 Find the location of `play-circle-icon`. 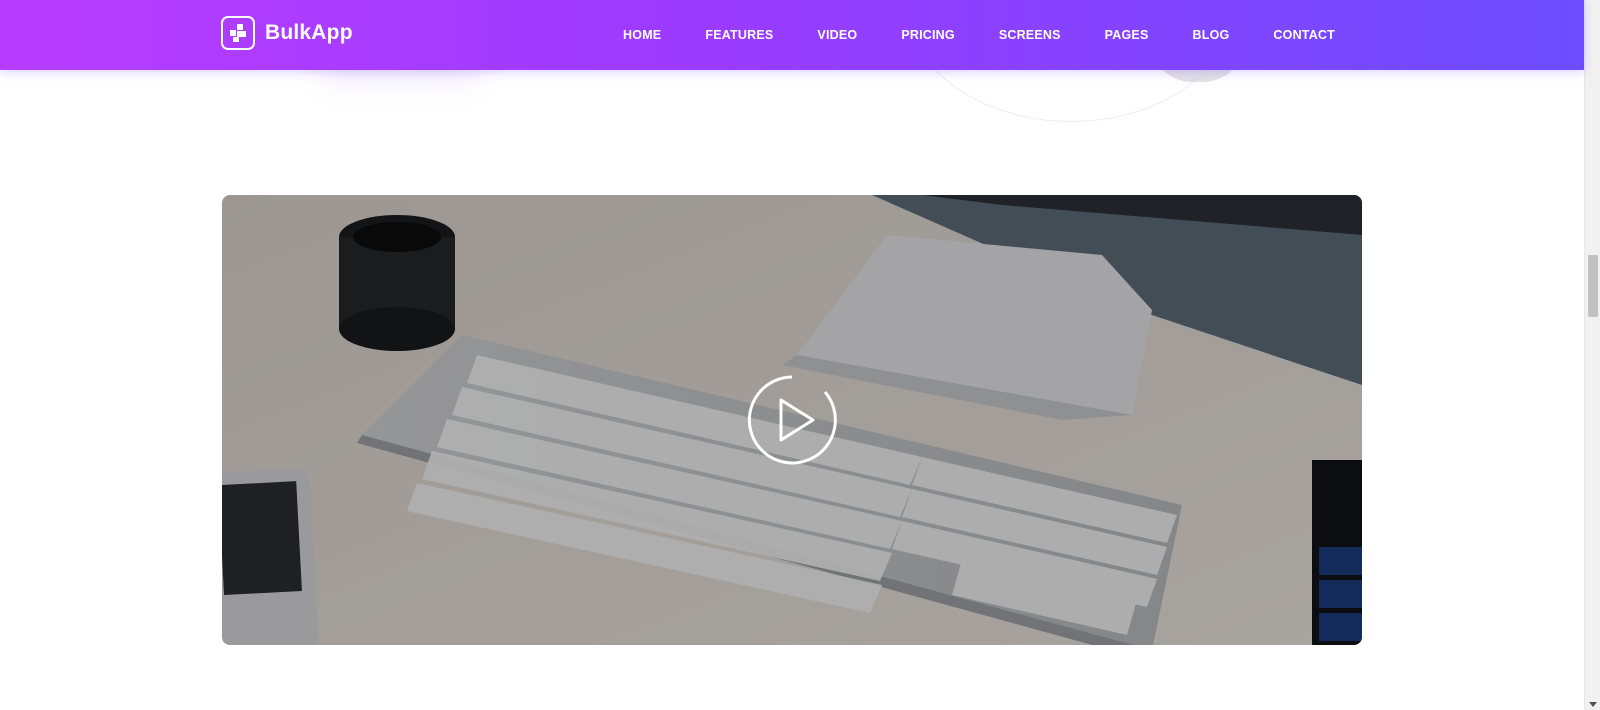

play-circle-icon is located at coordinates (792, 420).